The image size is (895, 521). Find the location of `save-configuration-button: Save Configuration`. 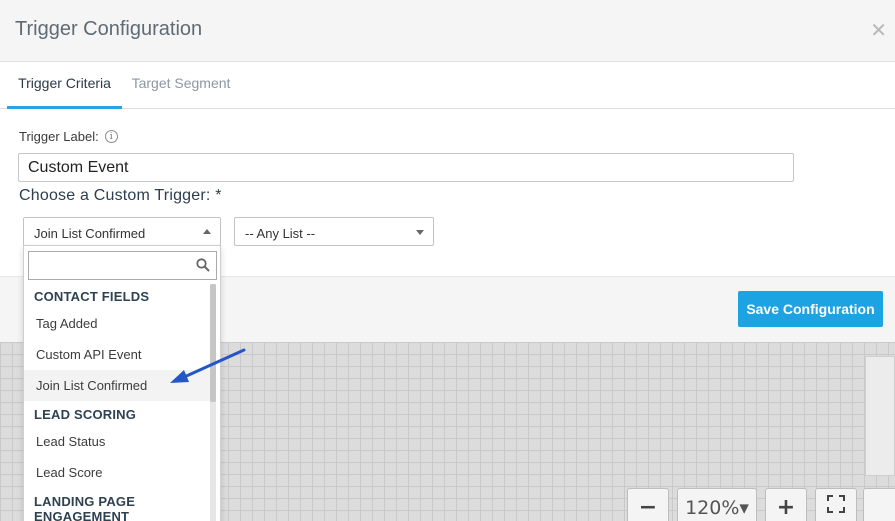

save-configuration-button: Save Configuration is located at coordinates (810, 309).